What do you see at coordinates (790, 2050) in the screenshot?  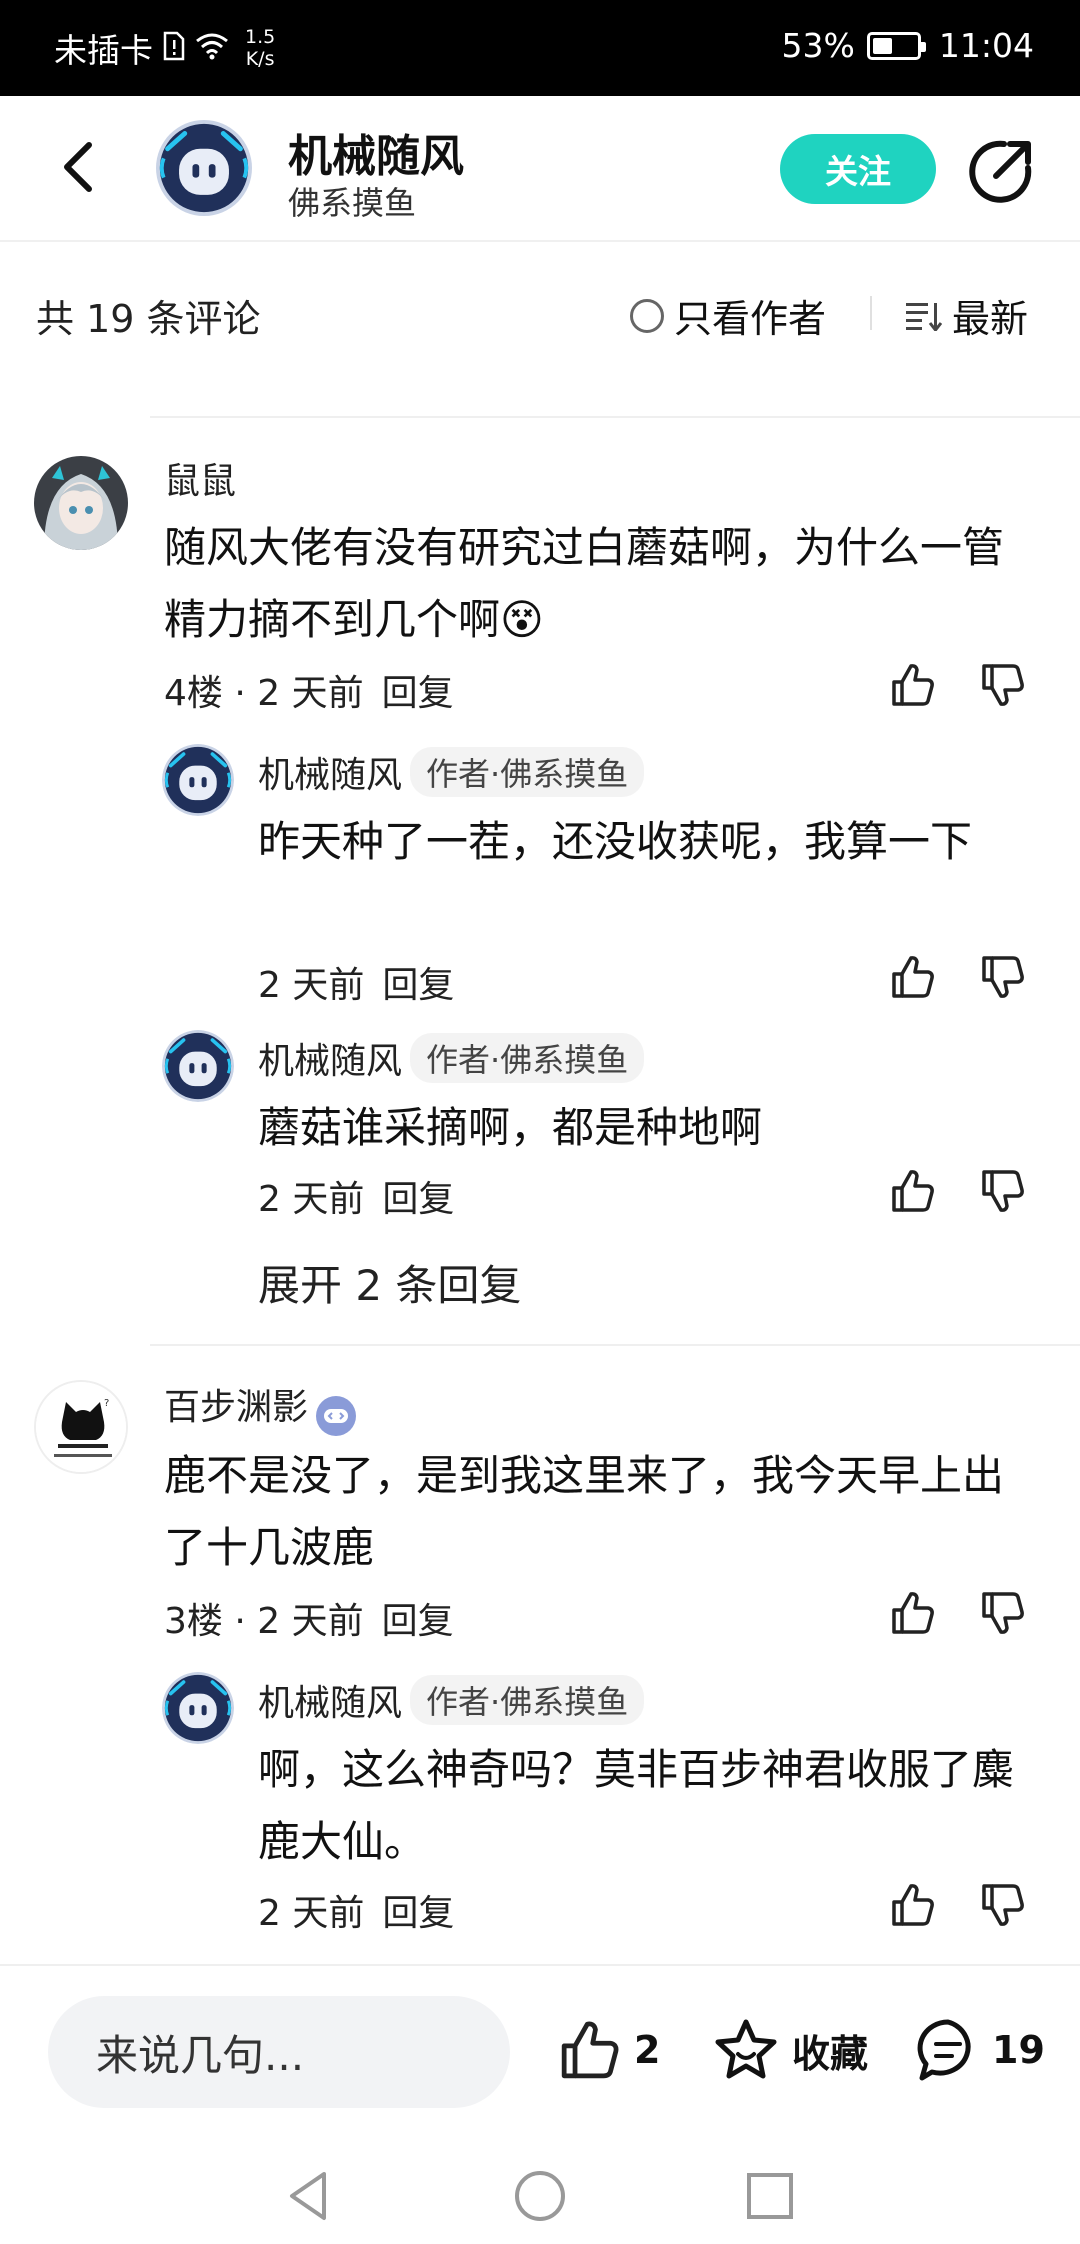 I see `favorite-button: 收藏` at bounding box center [790, 2050].